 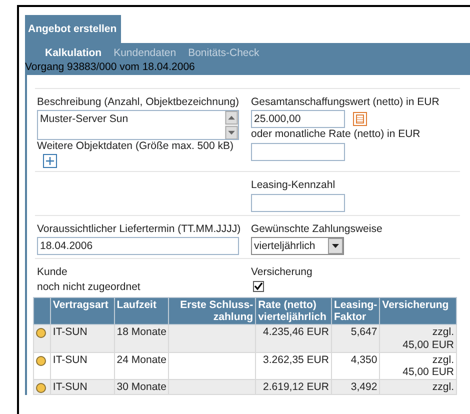 I want to click on table-cell: 5,647, so click(x=355, y=338).